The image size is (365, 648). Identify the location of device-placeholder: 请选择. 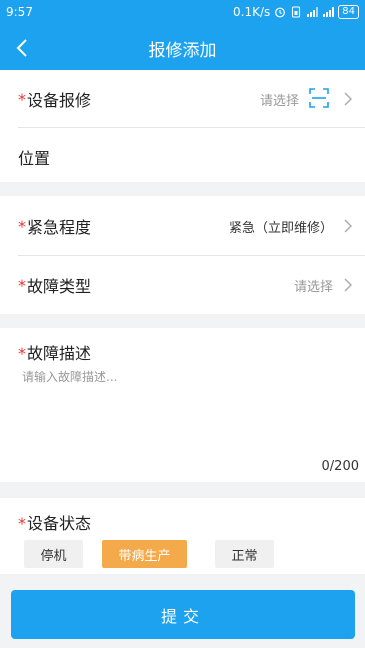
(279, 101).